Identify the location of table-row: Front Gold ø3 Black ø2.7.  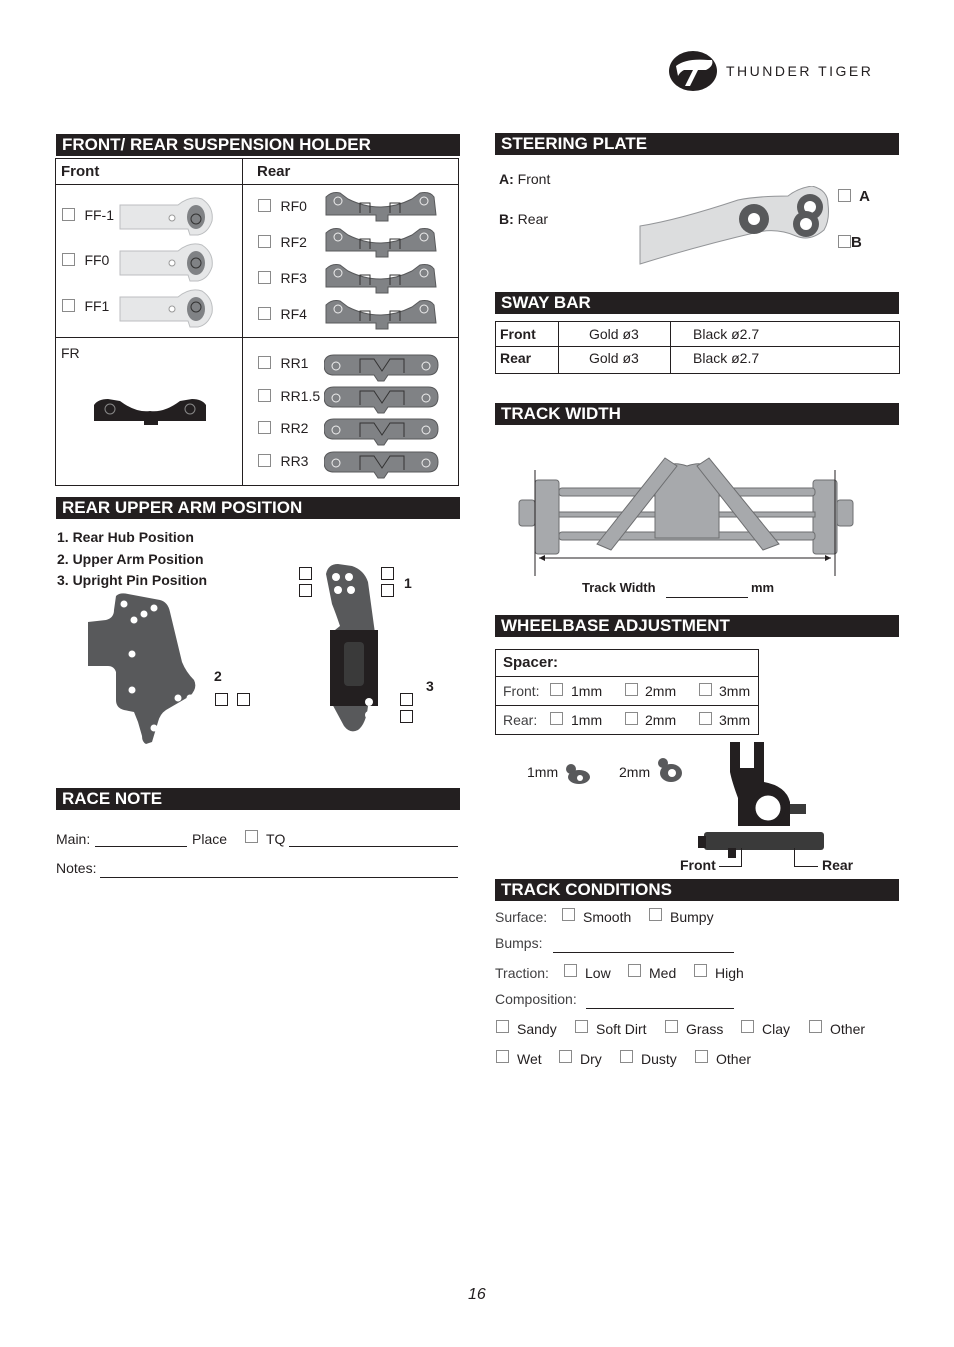
(697, 334).